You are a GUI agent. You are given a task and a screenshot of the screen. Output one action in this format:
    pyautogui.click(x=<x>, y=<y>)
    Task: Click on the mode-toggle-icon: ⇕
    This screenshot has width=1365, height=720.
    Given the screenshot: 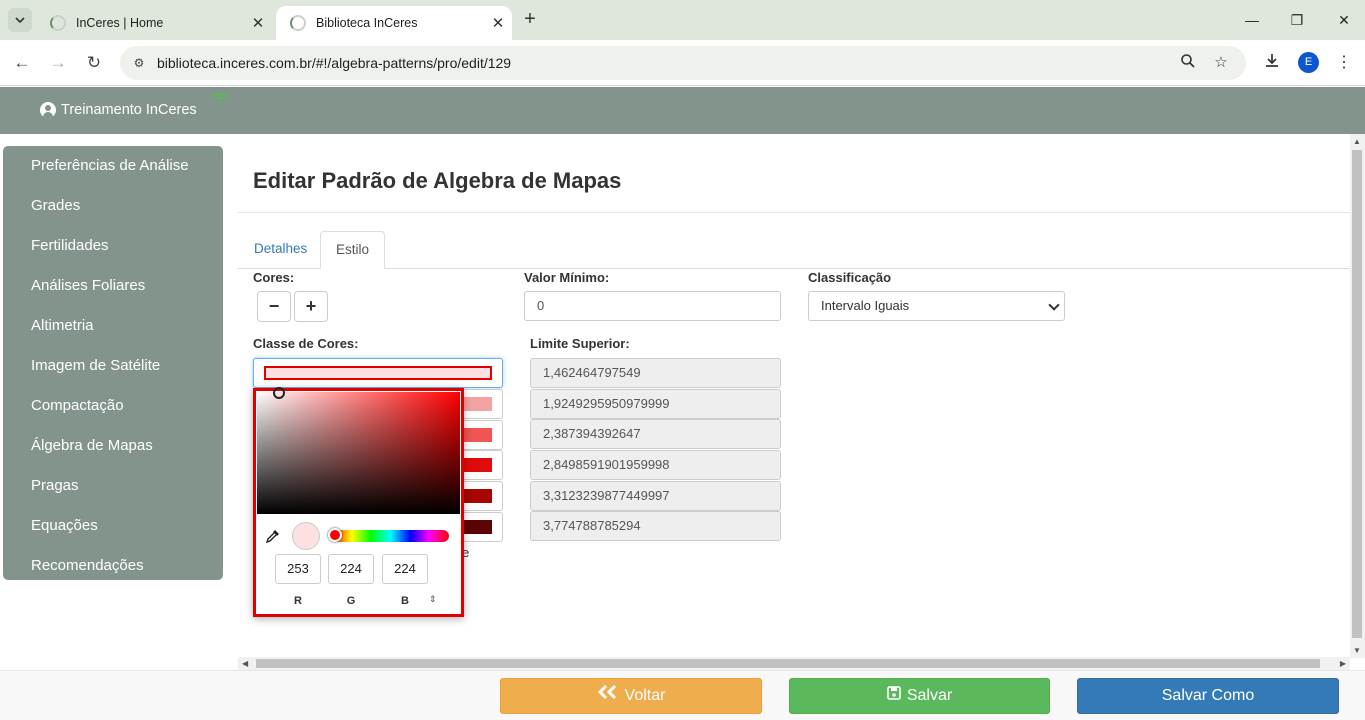 What is the action you would take?
    pyautogui.click(x=433, y=599)
    